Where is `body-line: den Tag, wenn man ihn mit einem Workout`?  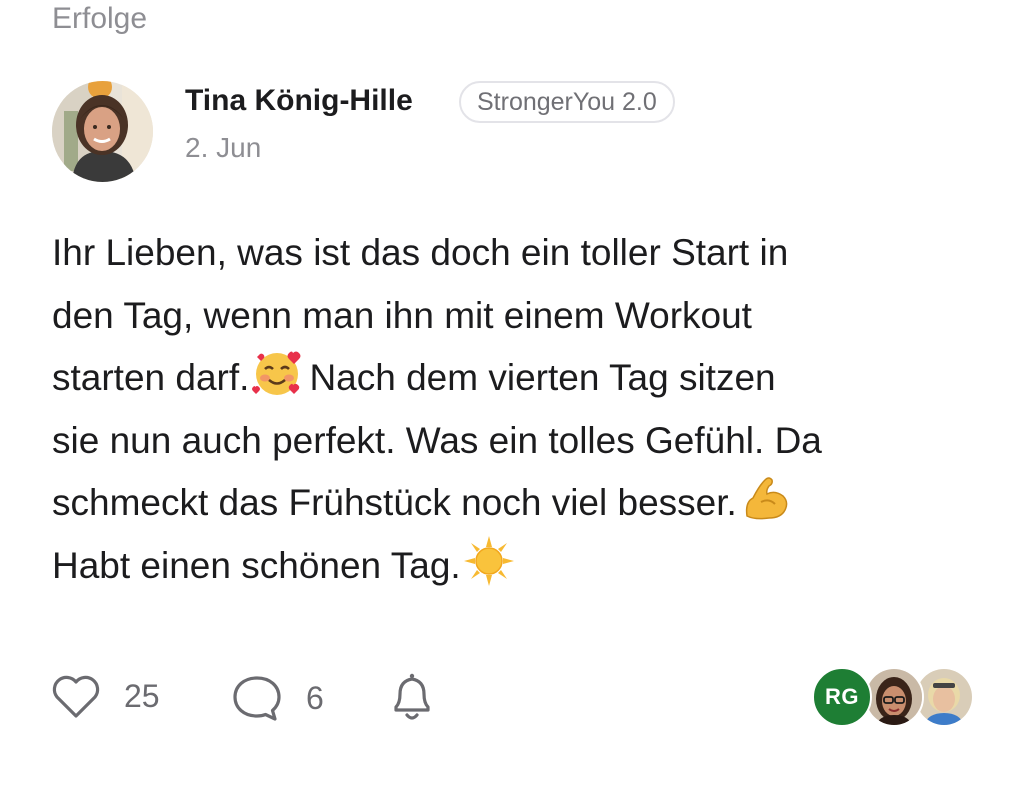
body-line: den Tag, wenn man ihn mit einem Workout is located at coordinates (402, 315).